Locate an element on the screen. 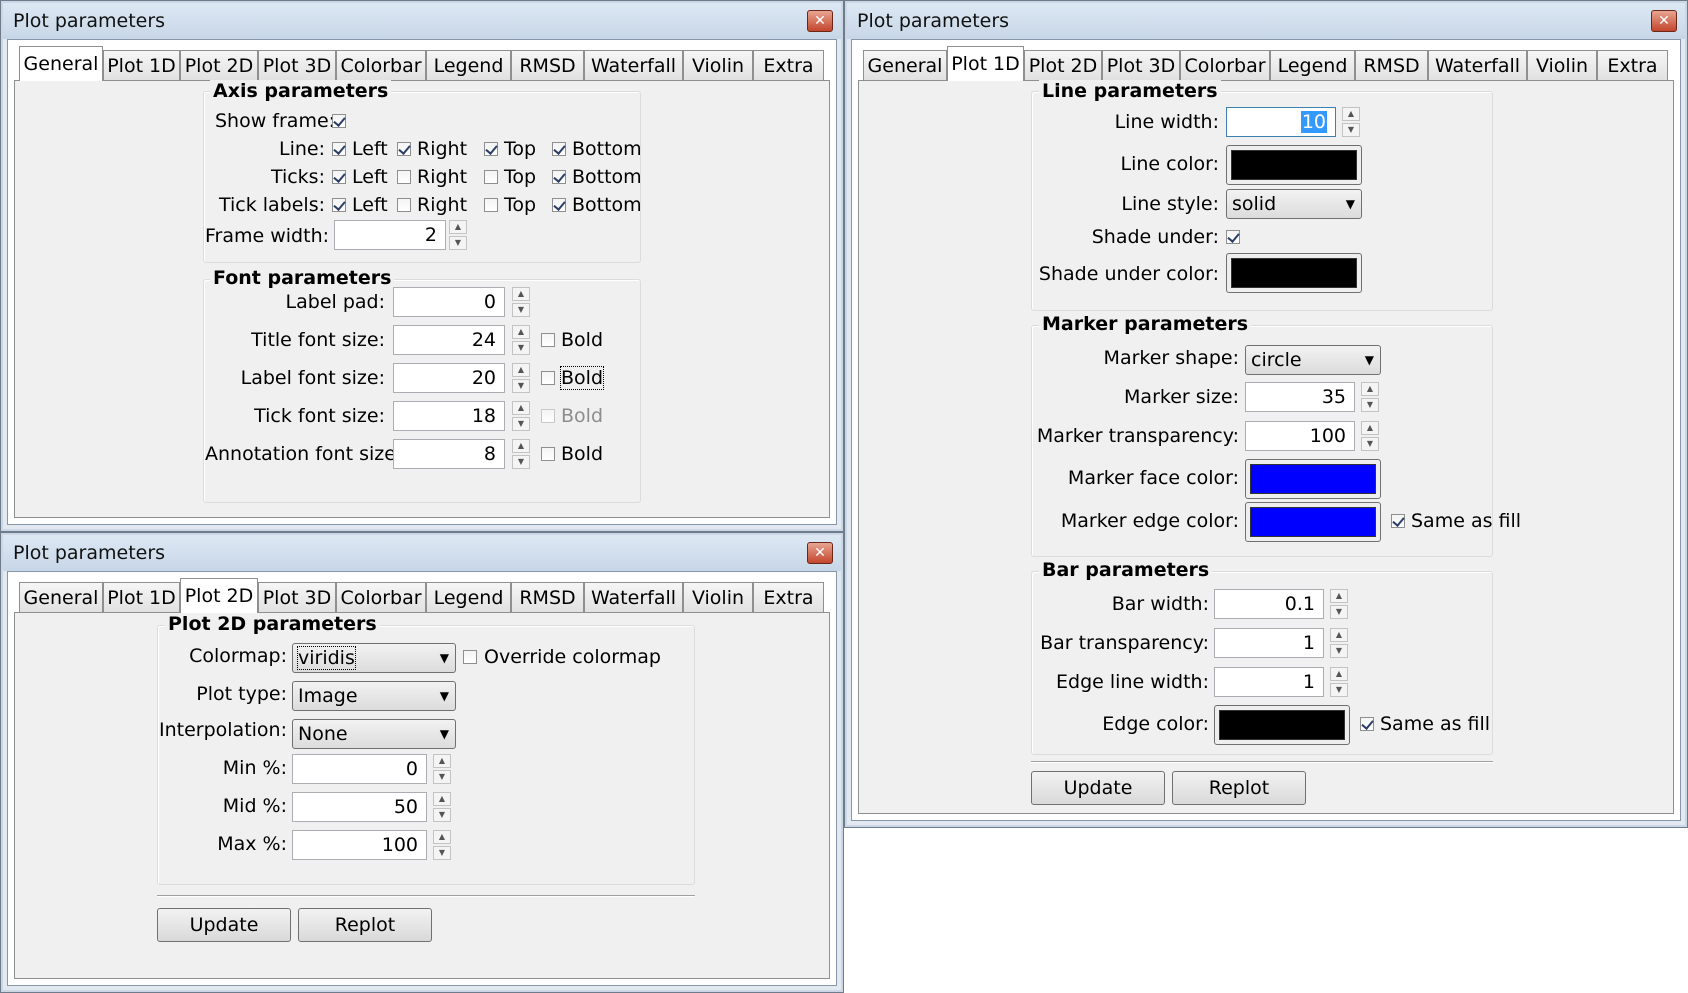 The width and height of the screenshot is (1688, 993). label-pad-spinner: ▲ ▼ is located at coordinates (521, 302).